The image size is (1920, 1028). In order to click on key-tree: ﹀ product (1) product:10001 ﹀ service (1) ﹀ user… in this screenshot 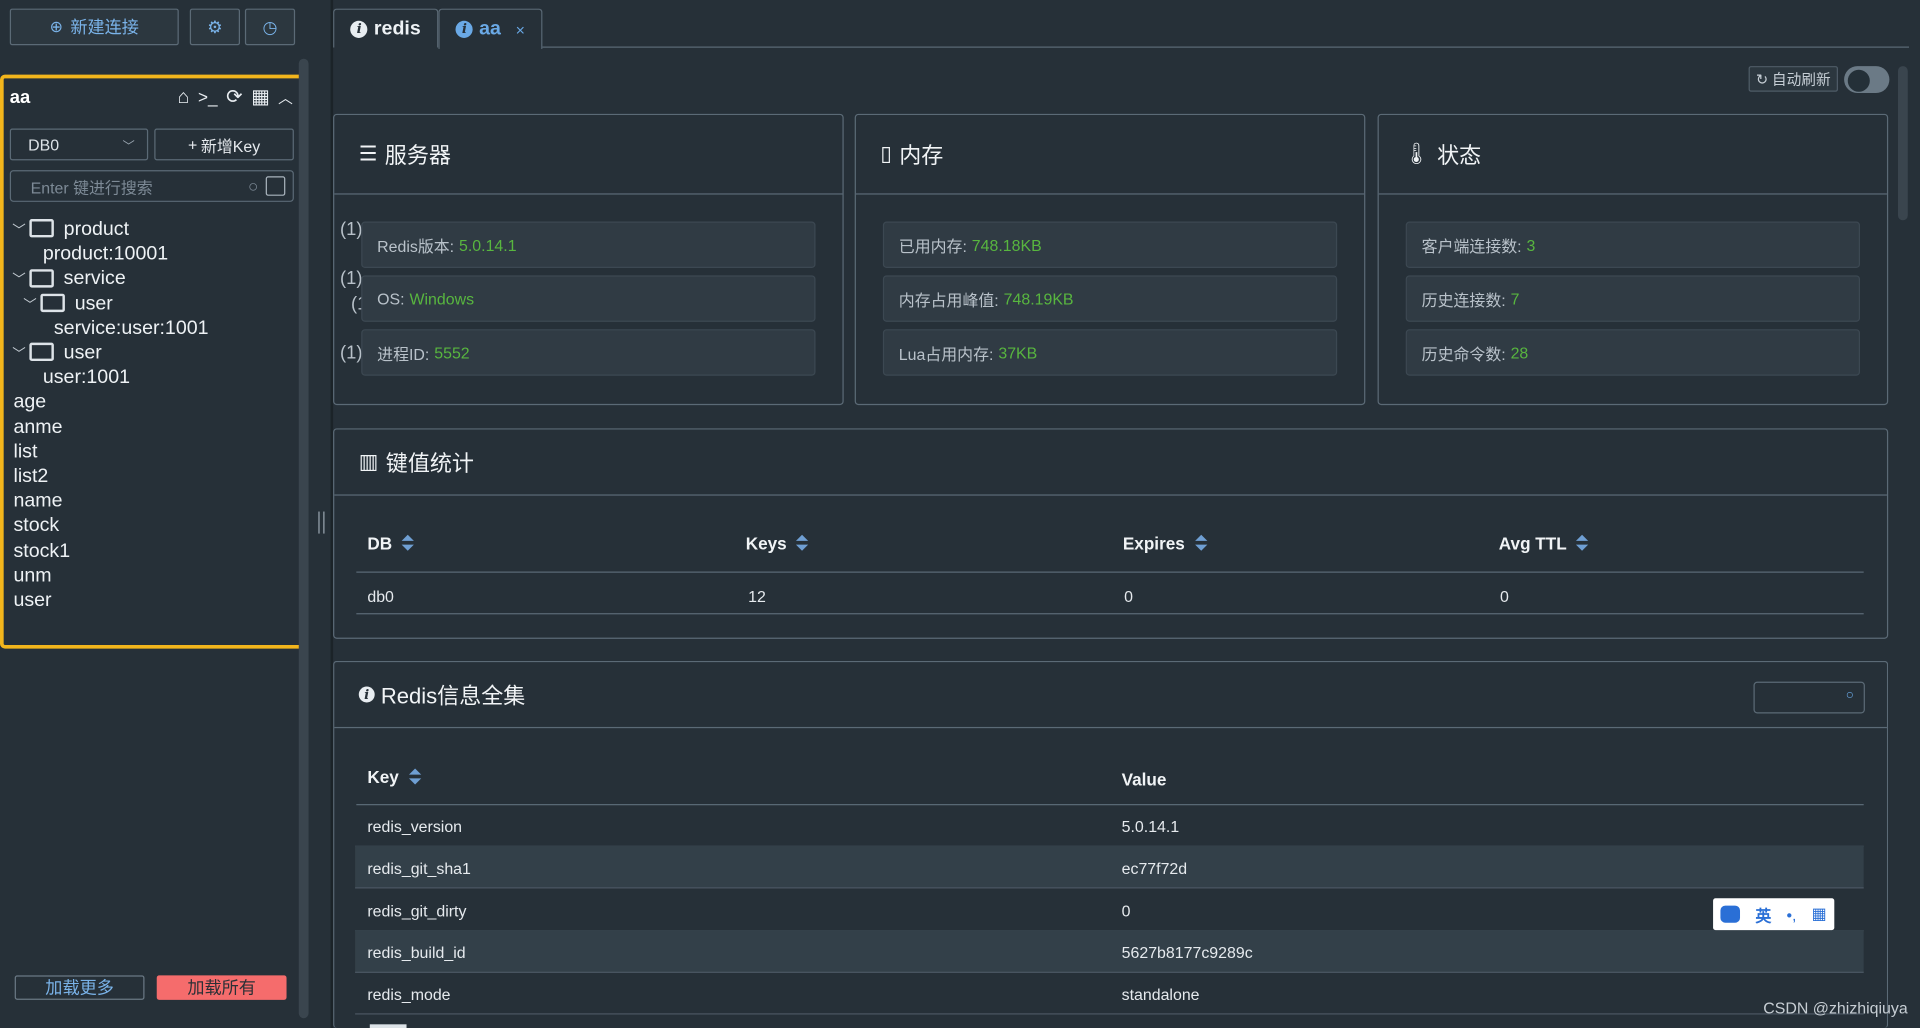, I will do `click(191, 420)`.